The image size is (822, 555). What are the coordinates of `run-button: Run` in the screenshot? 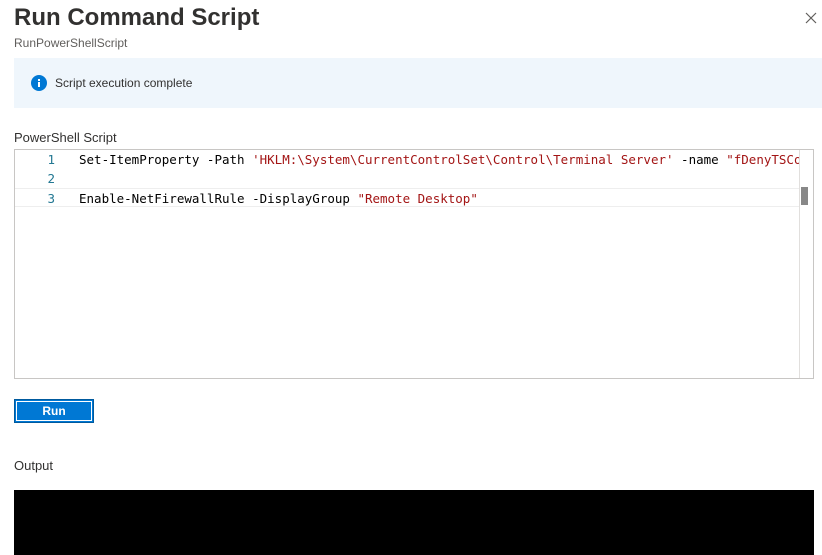 It's located at (54, 411).